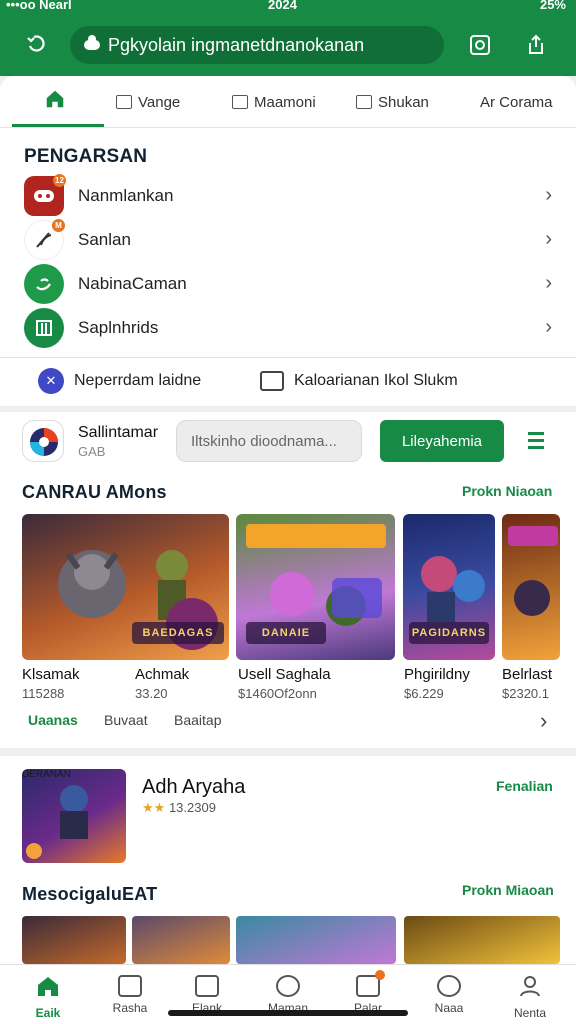 The width and height of the screenshot is (576, 1024). I want to click on game-art-label: PAGIDARNS, so click(449, 633).